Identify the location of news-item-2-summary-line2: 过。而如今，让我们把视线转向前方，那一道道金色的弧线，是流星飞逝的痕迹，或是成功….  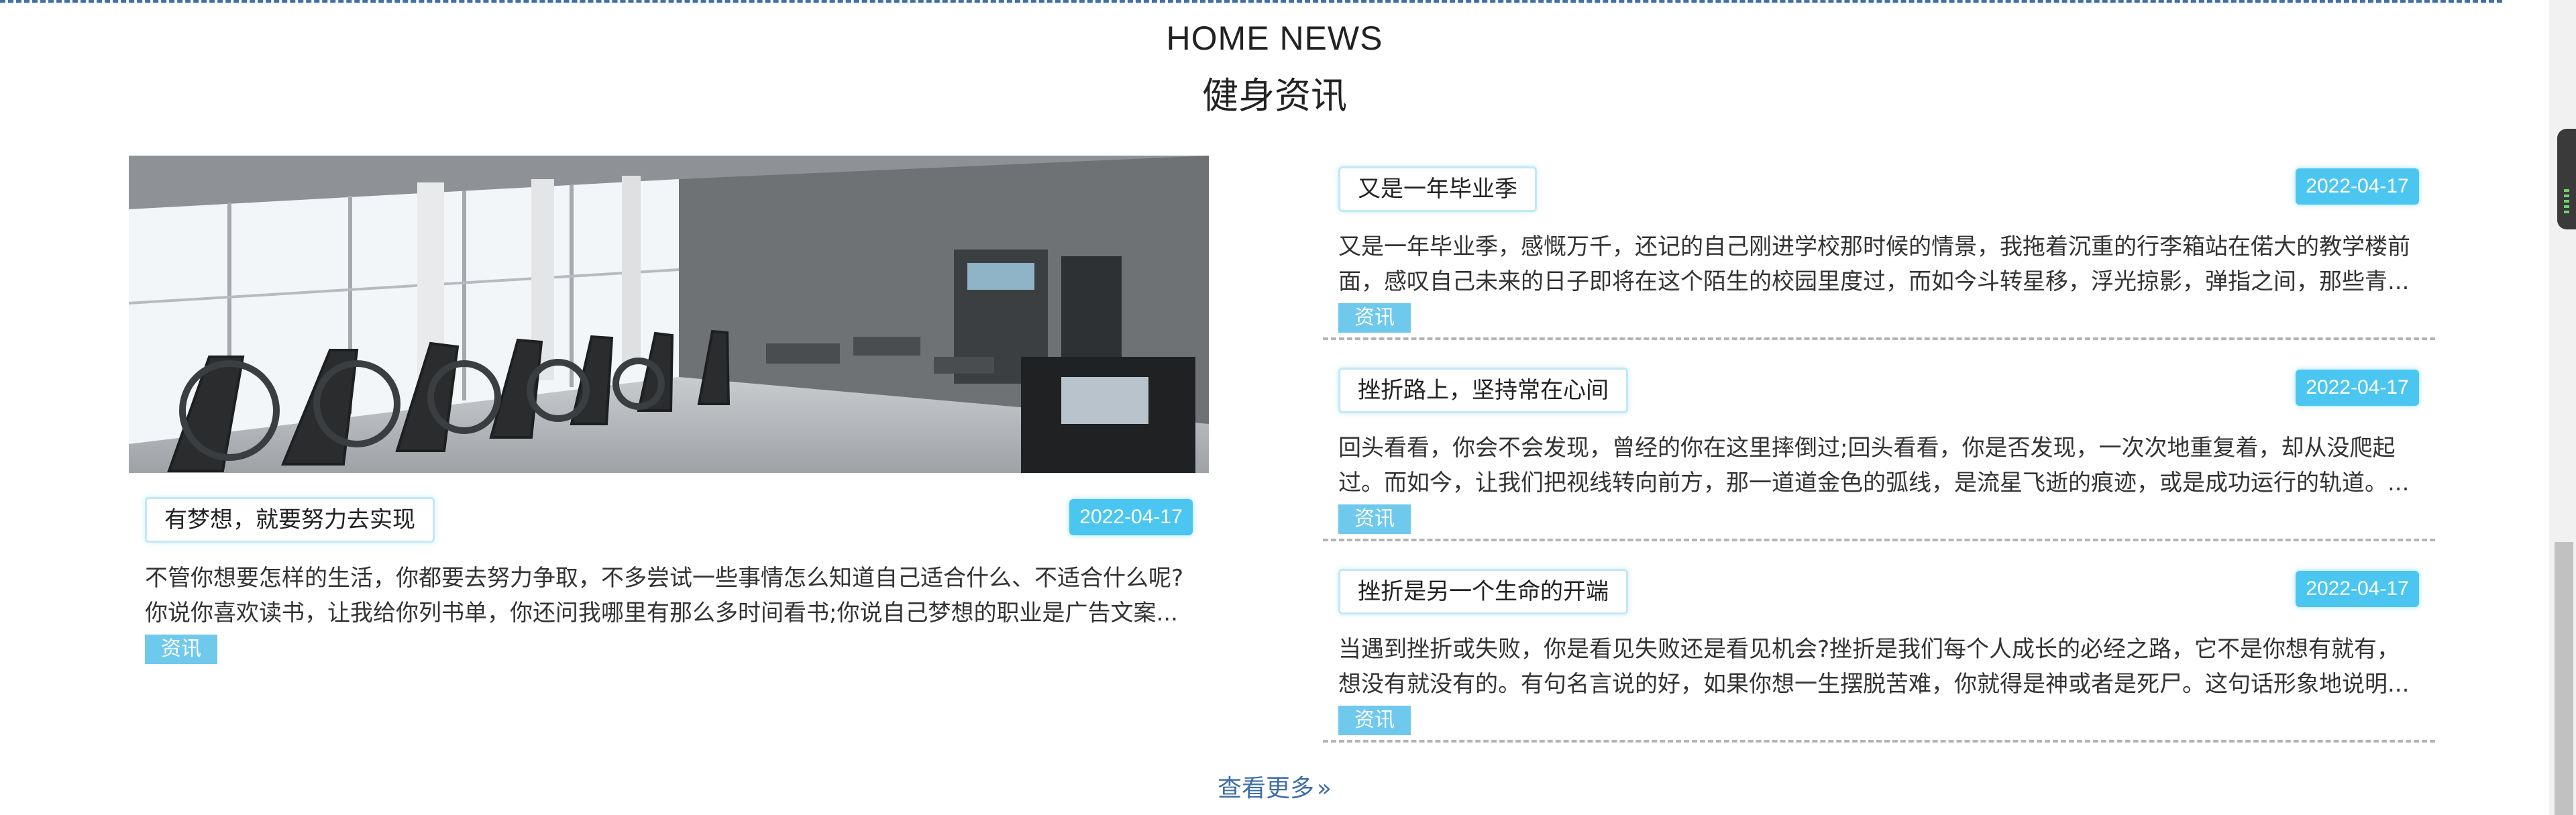
(1874, 483).